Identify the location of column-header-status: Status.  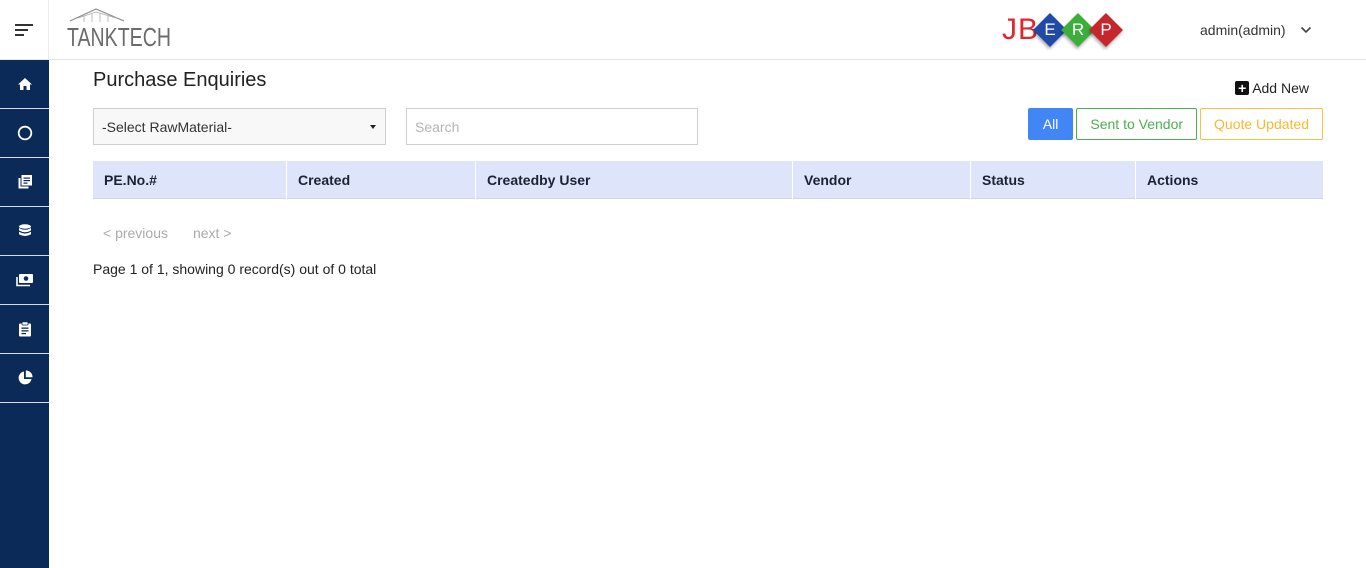
(1053, 180).